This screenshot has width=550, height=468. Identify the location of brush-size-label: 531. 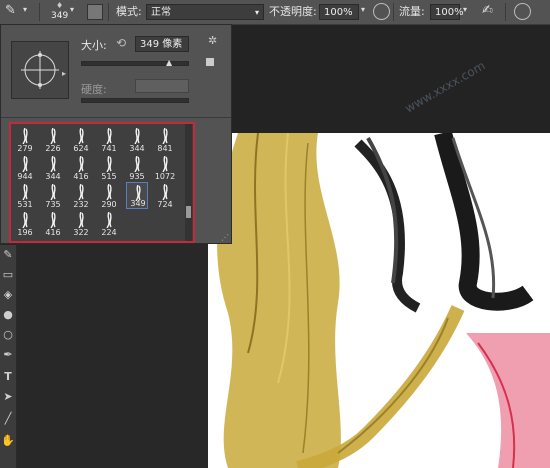
(25, 204).